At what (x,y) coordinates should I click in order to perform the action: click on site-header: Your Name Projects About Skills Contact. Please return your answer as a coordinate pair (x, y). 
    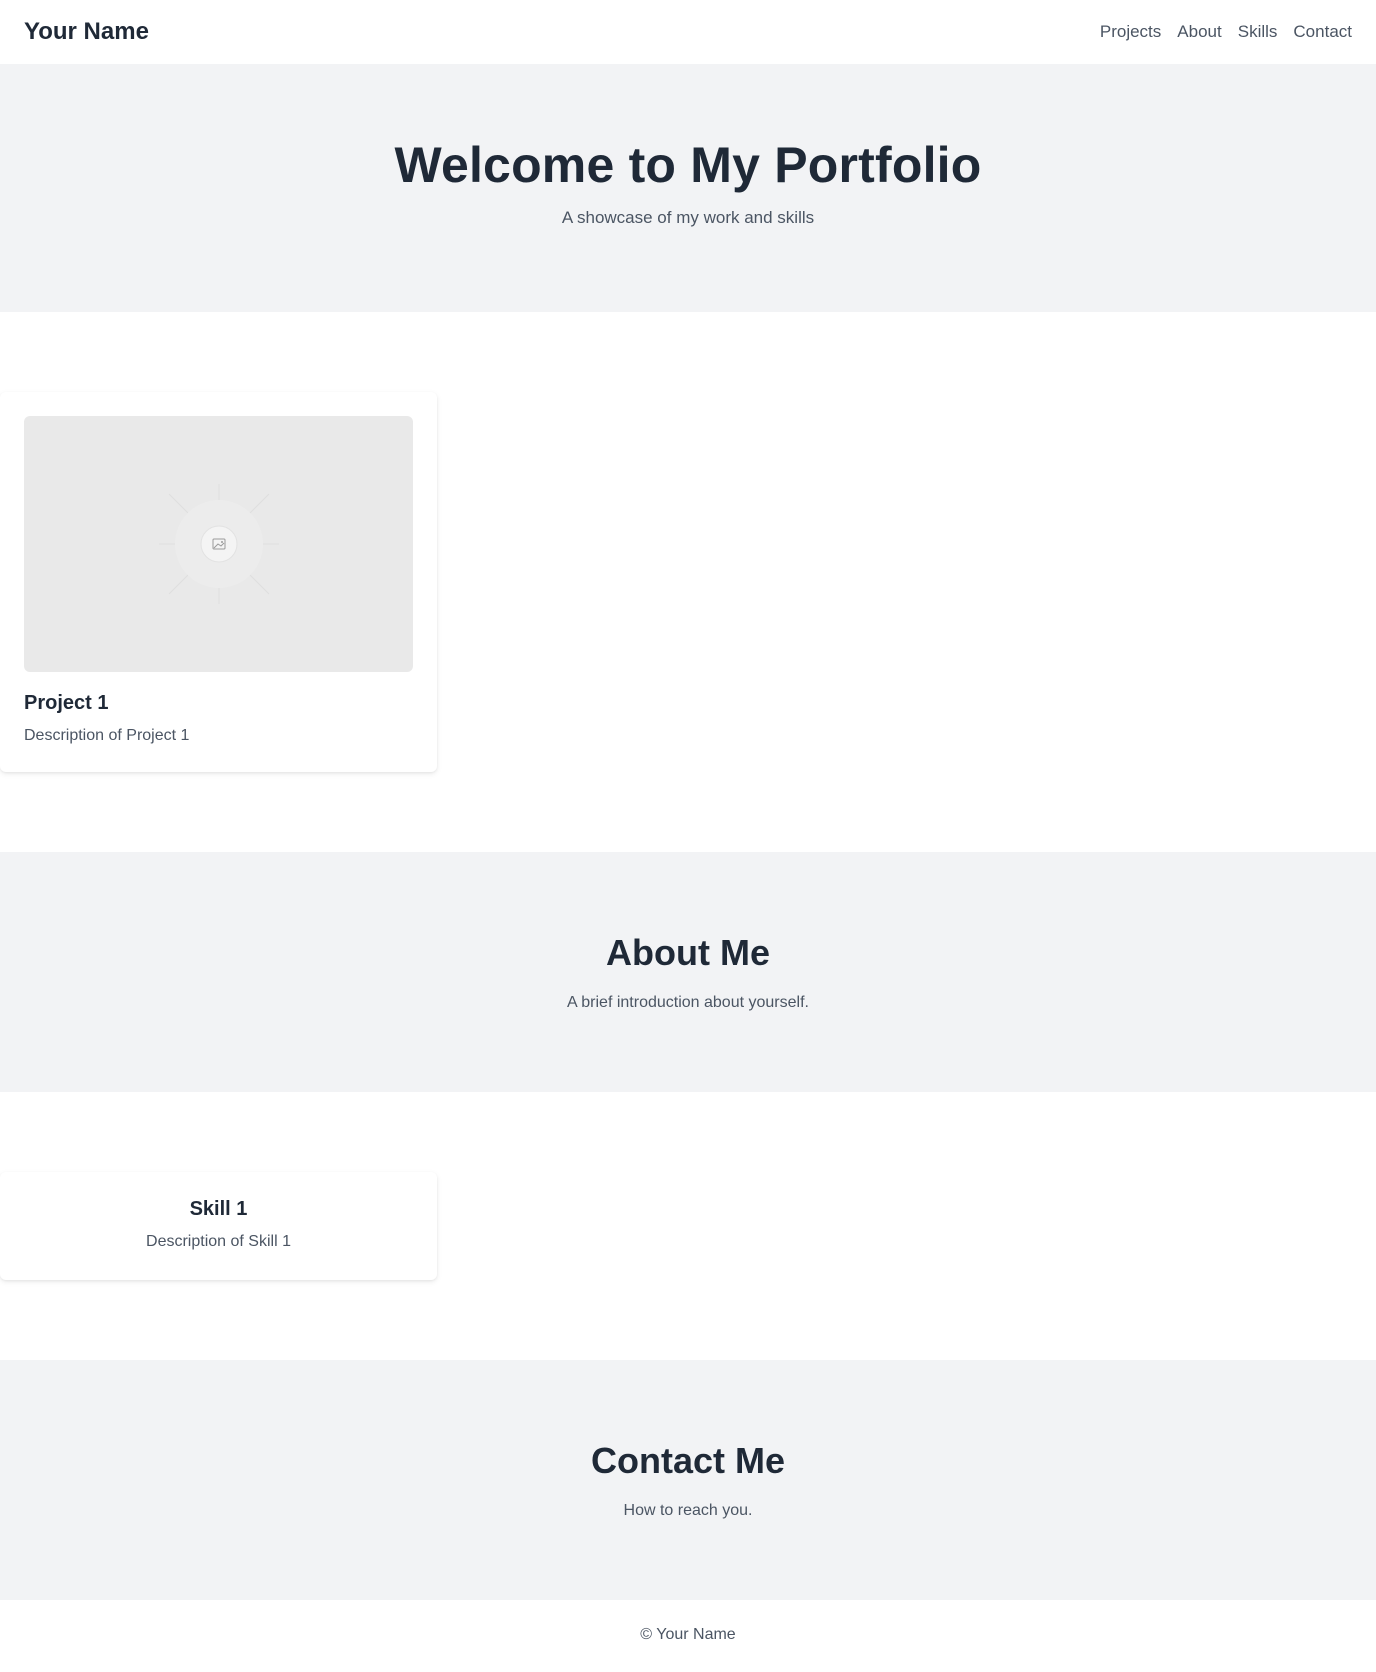
    Looking at the image, I should click on (688, 32).